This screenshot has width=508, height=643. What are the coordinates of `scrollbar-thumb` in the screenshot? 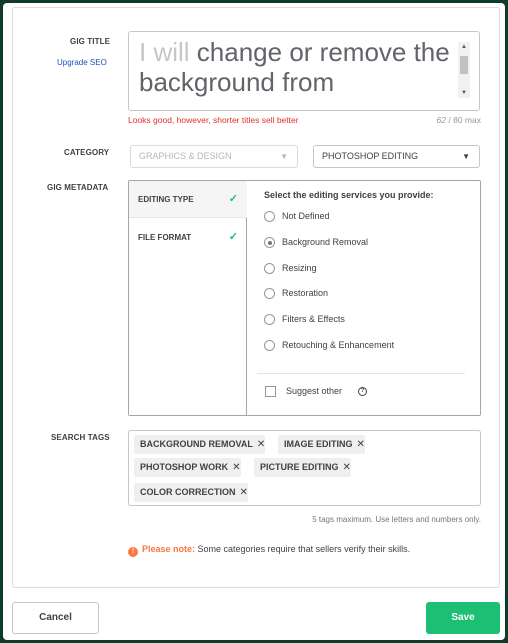 It's located at (464, 65).